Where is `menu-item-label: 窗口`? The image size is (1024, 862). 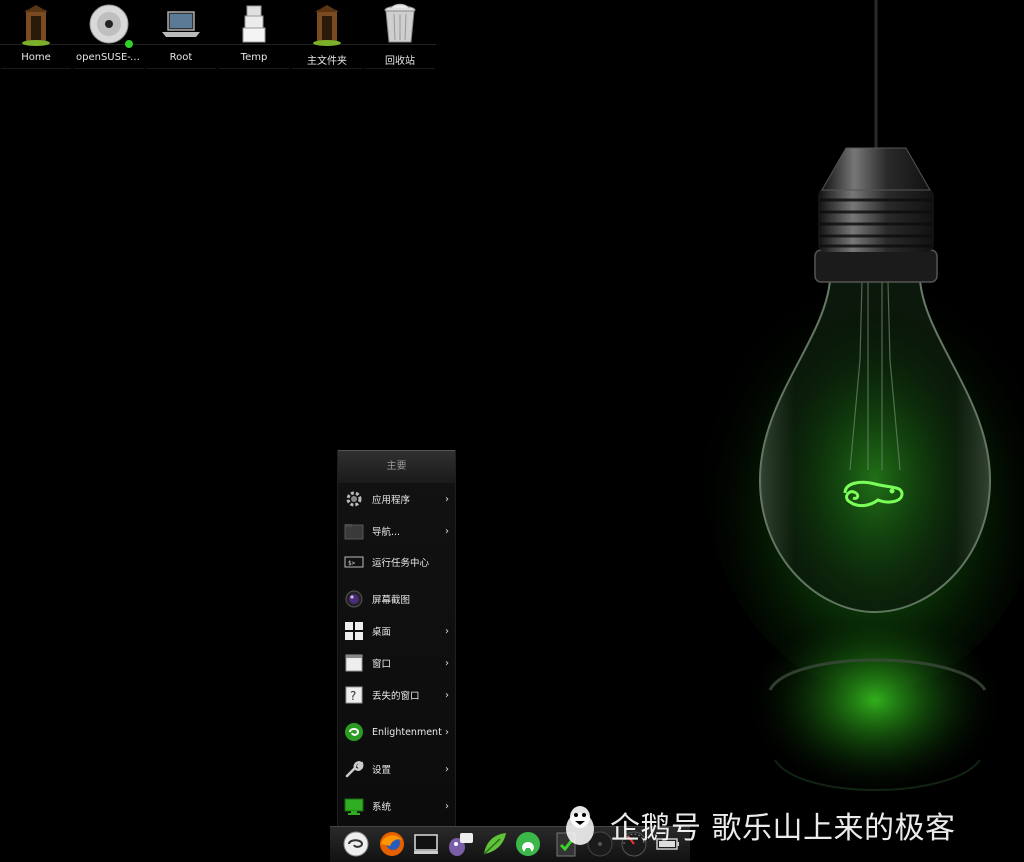
menu-item-label: 窗口 is located at coordinates (382, 664).